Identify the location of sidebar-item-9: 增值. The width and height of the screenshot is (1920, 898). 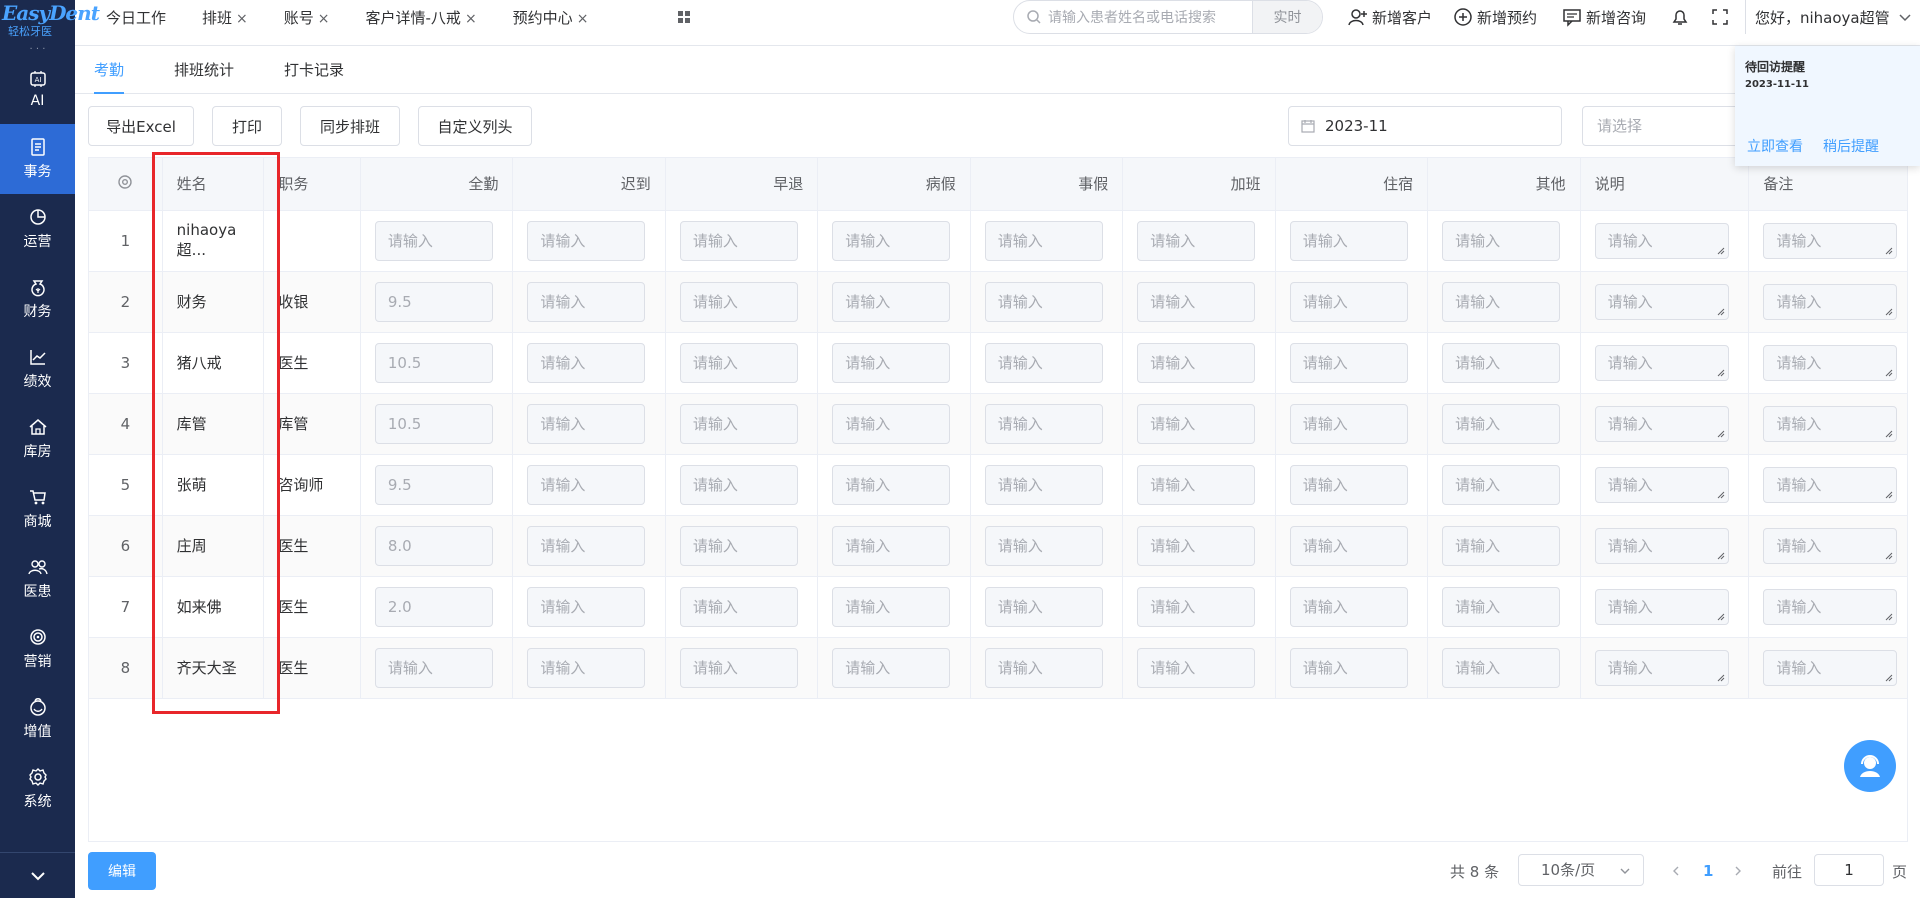
(37, 719).